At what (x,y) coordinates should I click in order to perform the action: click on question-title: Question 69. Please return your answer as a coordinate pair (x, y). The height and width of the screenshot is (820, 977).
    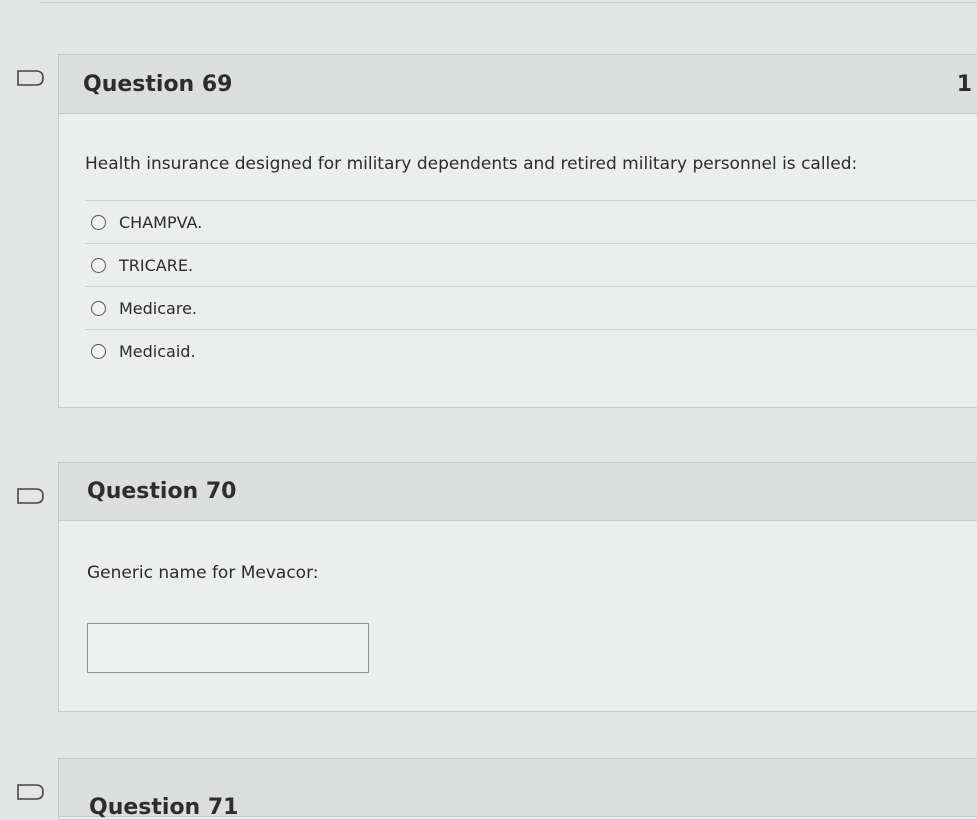
    Looking at the image, I should click on (158, 84).